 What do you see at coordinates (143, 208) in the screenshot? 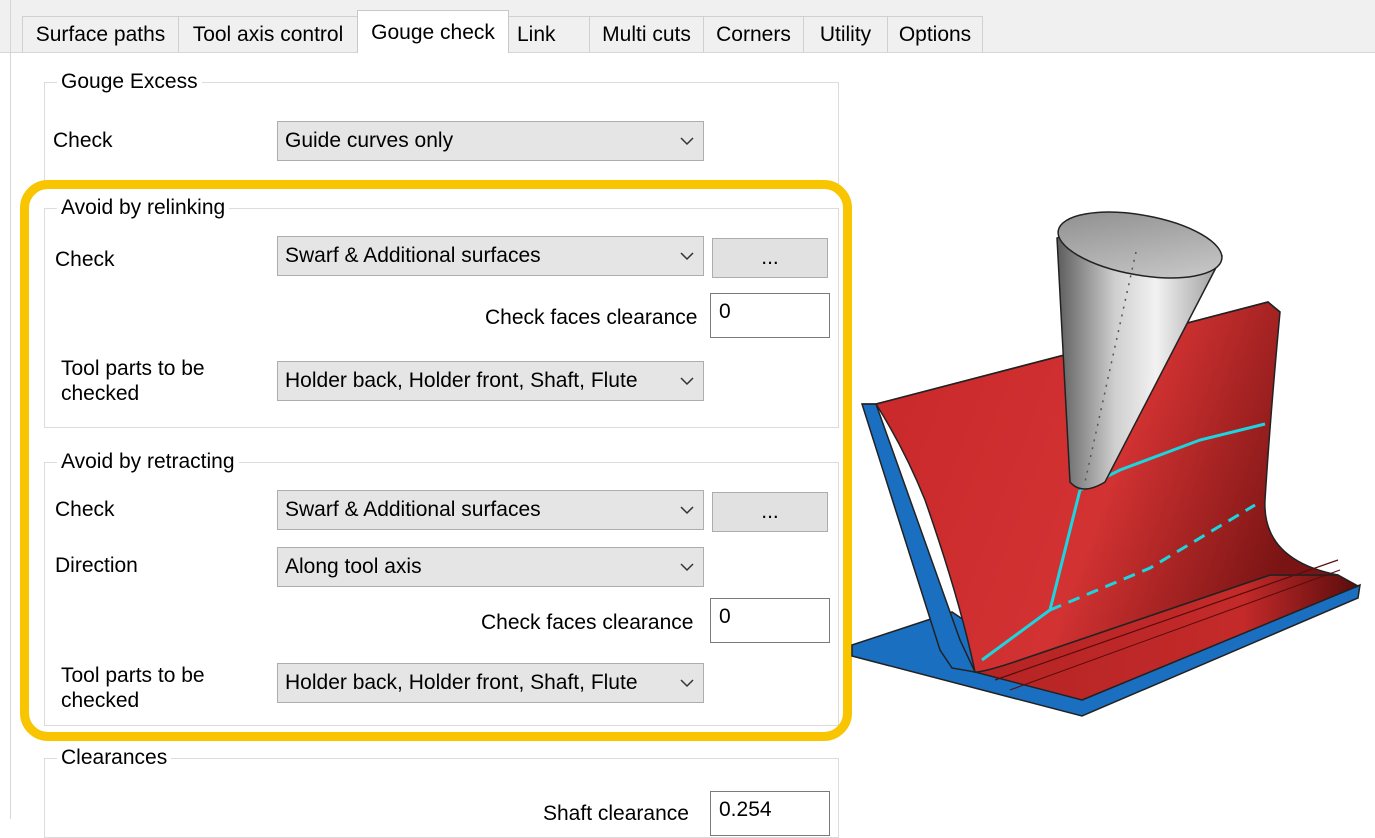
I see `relinking-title: Avoid by relinking` at bounding box center [143, 208].